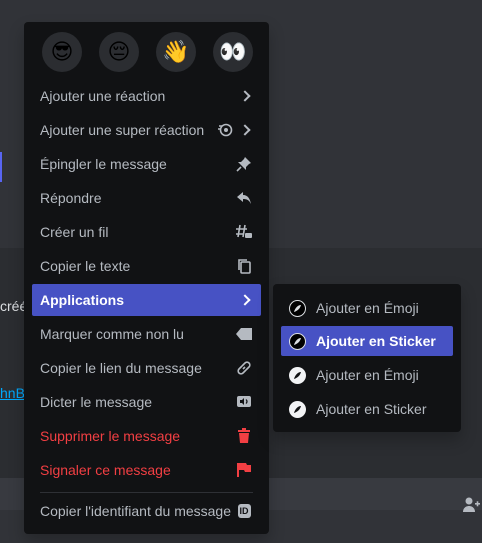 Image resolution: width=482 pixels, height=543 pixels. Describe the element at coordinates (244, 436) in the screenshot. I see `trash-icon` at that location.